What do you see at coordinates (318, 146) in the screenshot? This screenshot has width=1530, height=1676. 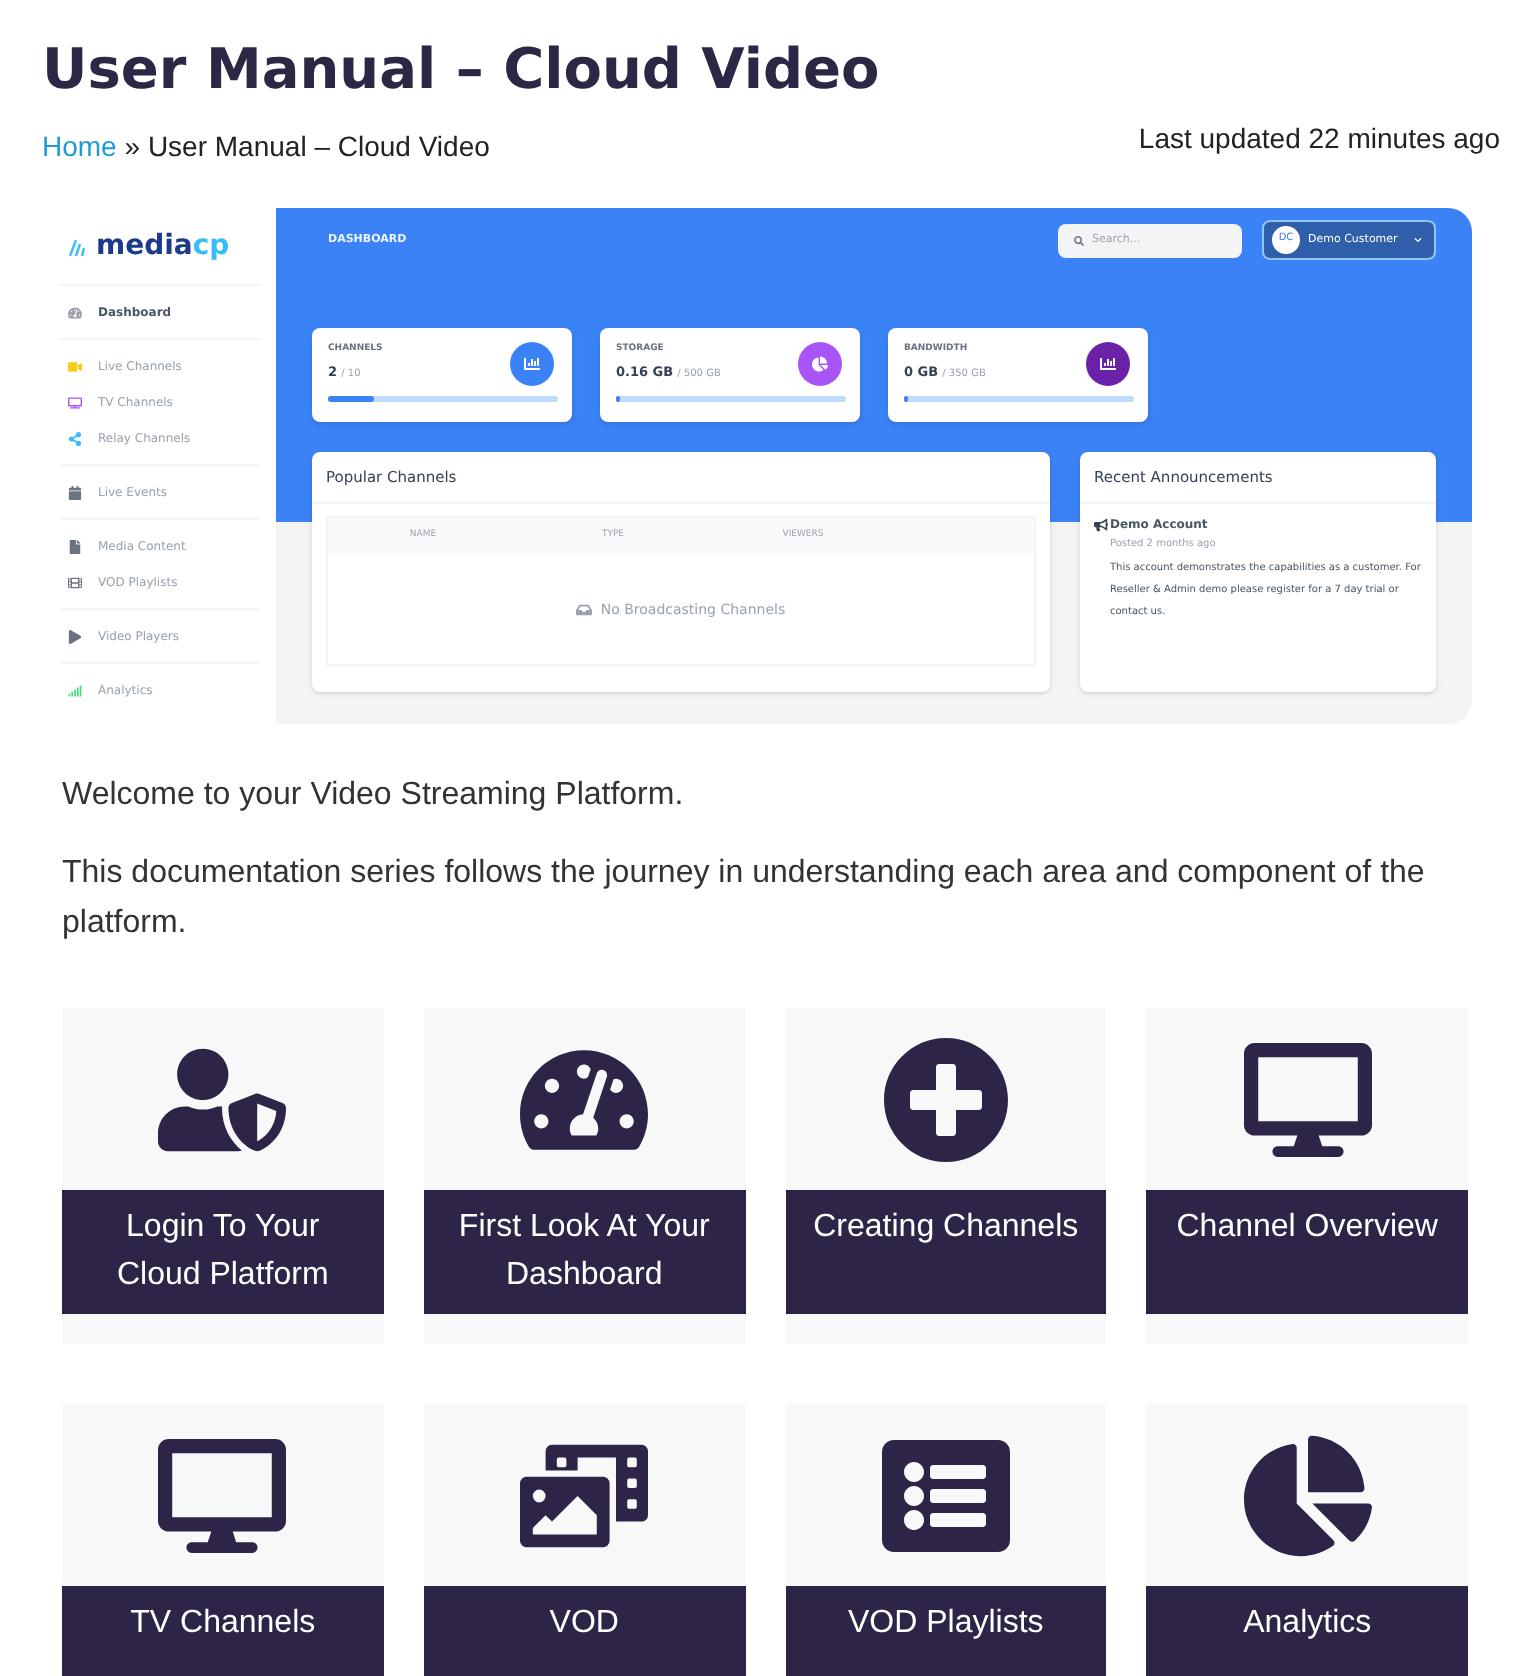 I see `breadcrumb-current: User Manual – Cloud Video` at bounding box center [318, 146].